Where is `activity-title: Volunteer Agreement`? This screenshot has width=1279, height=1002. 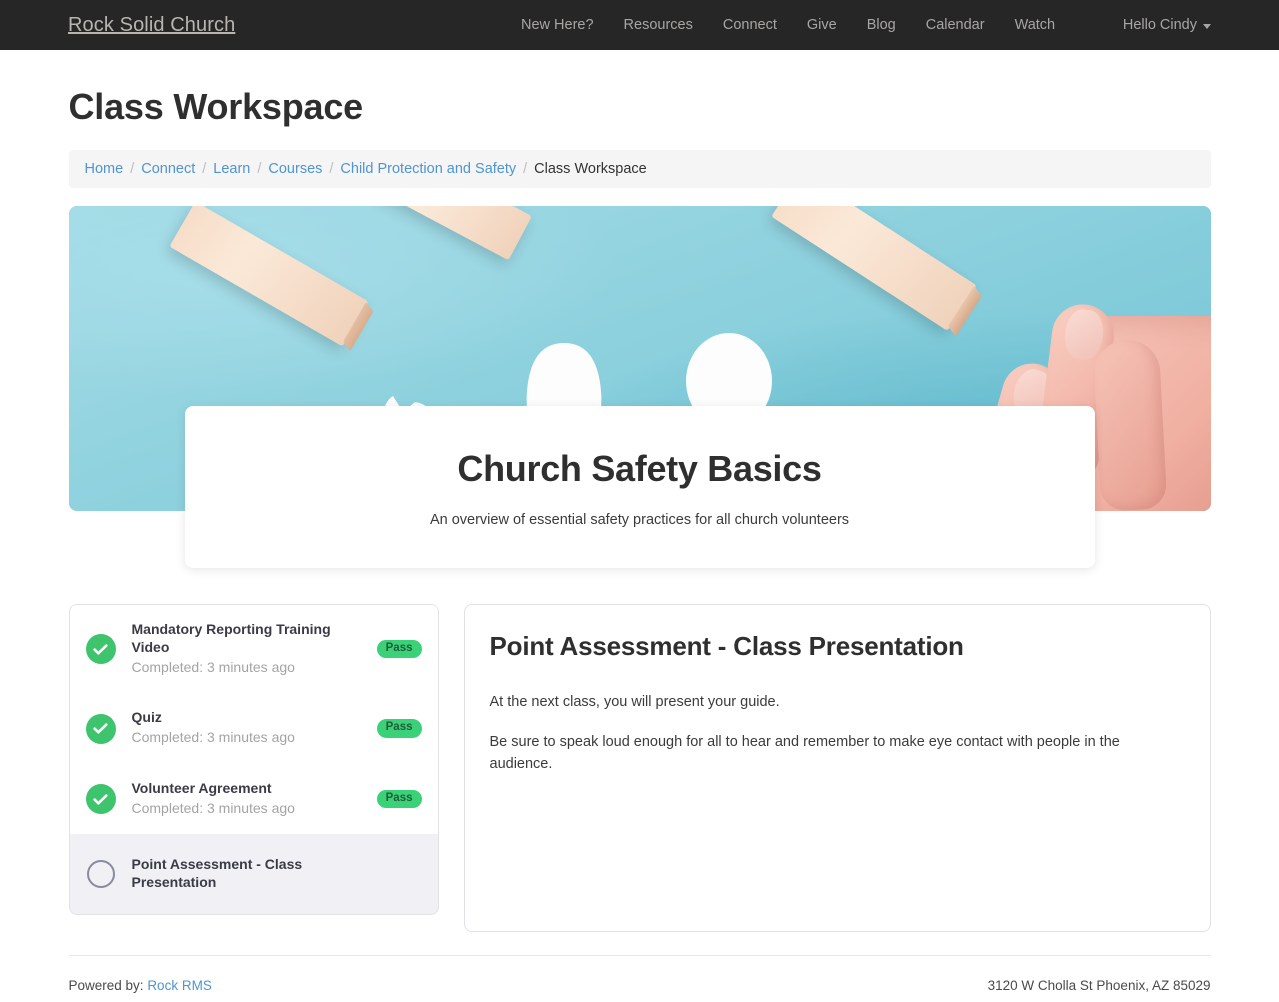
activity-title: Volunteer Agreement is located at coordinates (201, 787).